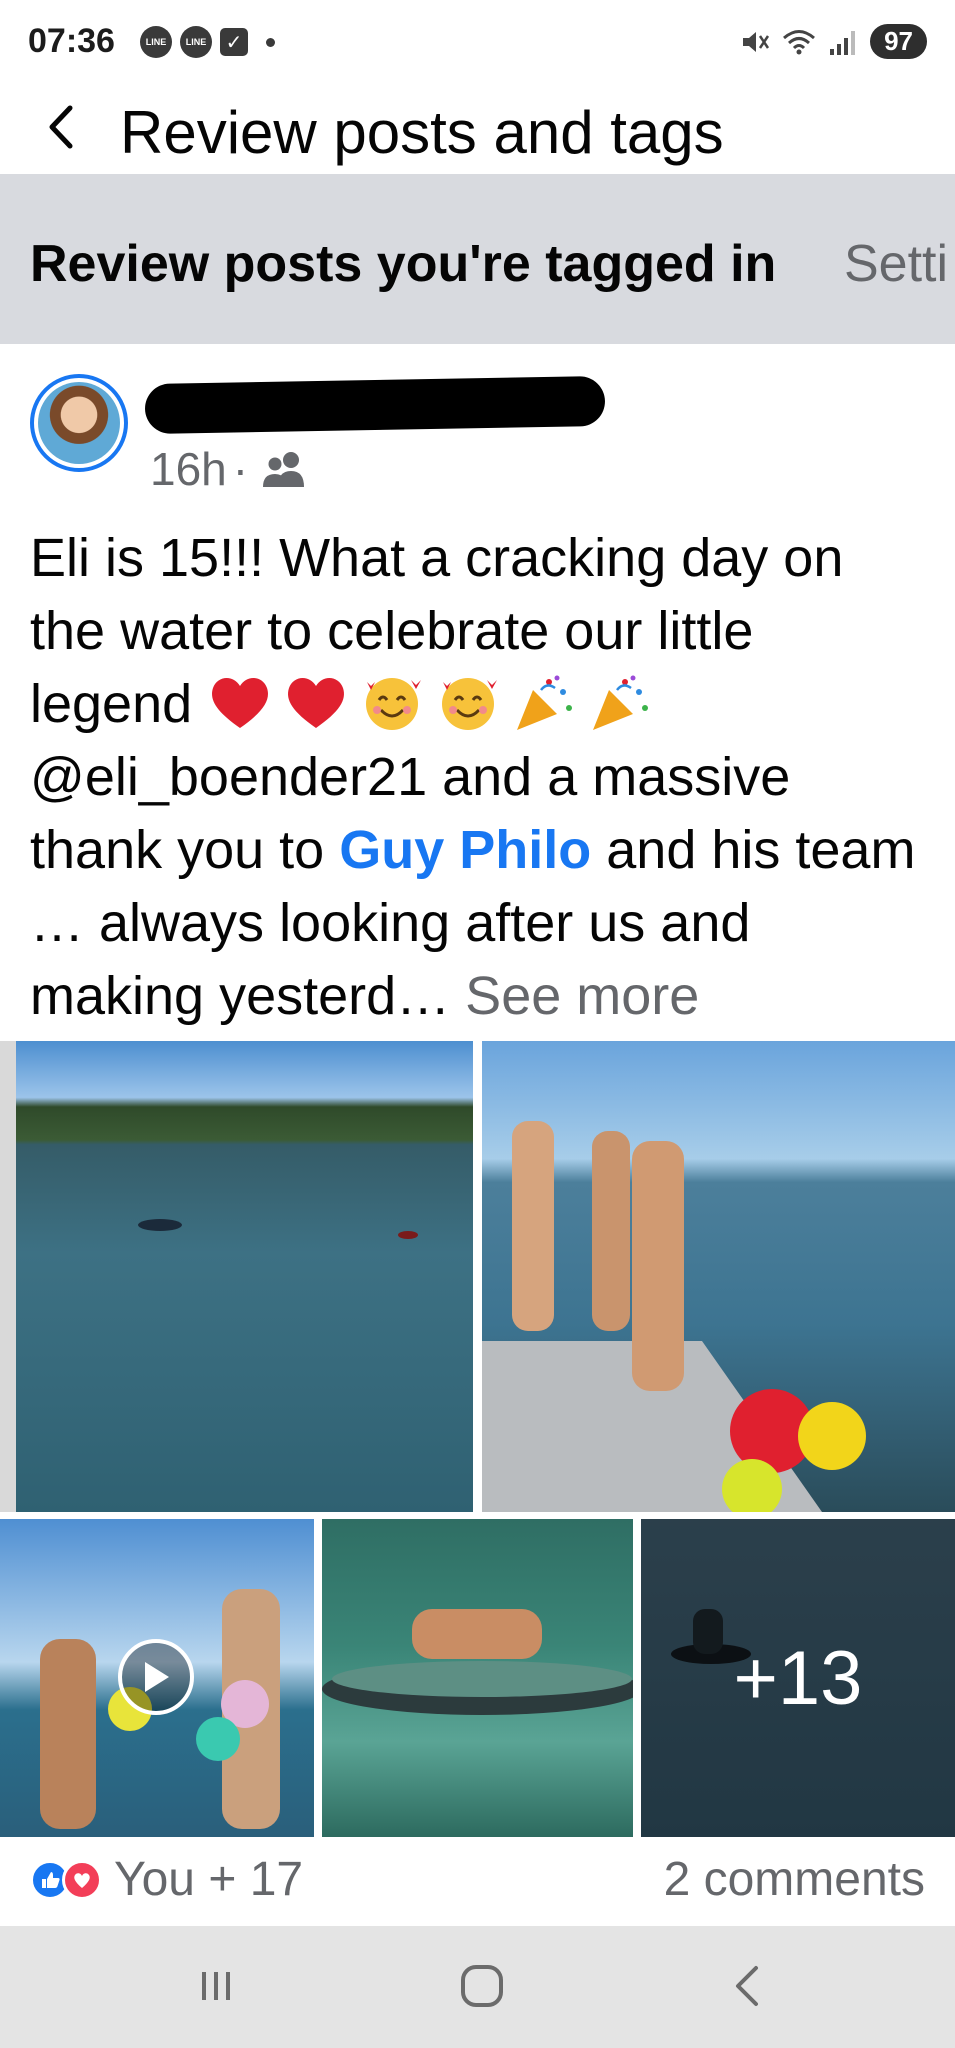 This screenshot has height=2048, width=955. What do you see at coordinates (477, 1662) in the screenshot?
I see `paddleboard-scene-image` at bounding box center [477, 1662].